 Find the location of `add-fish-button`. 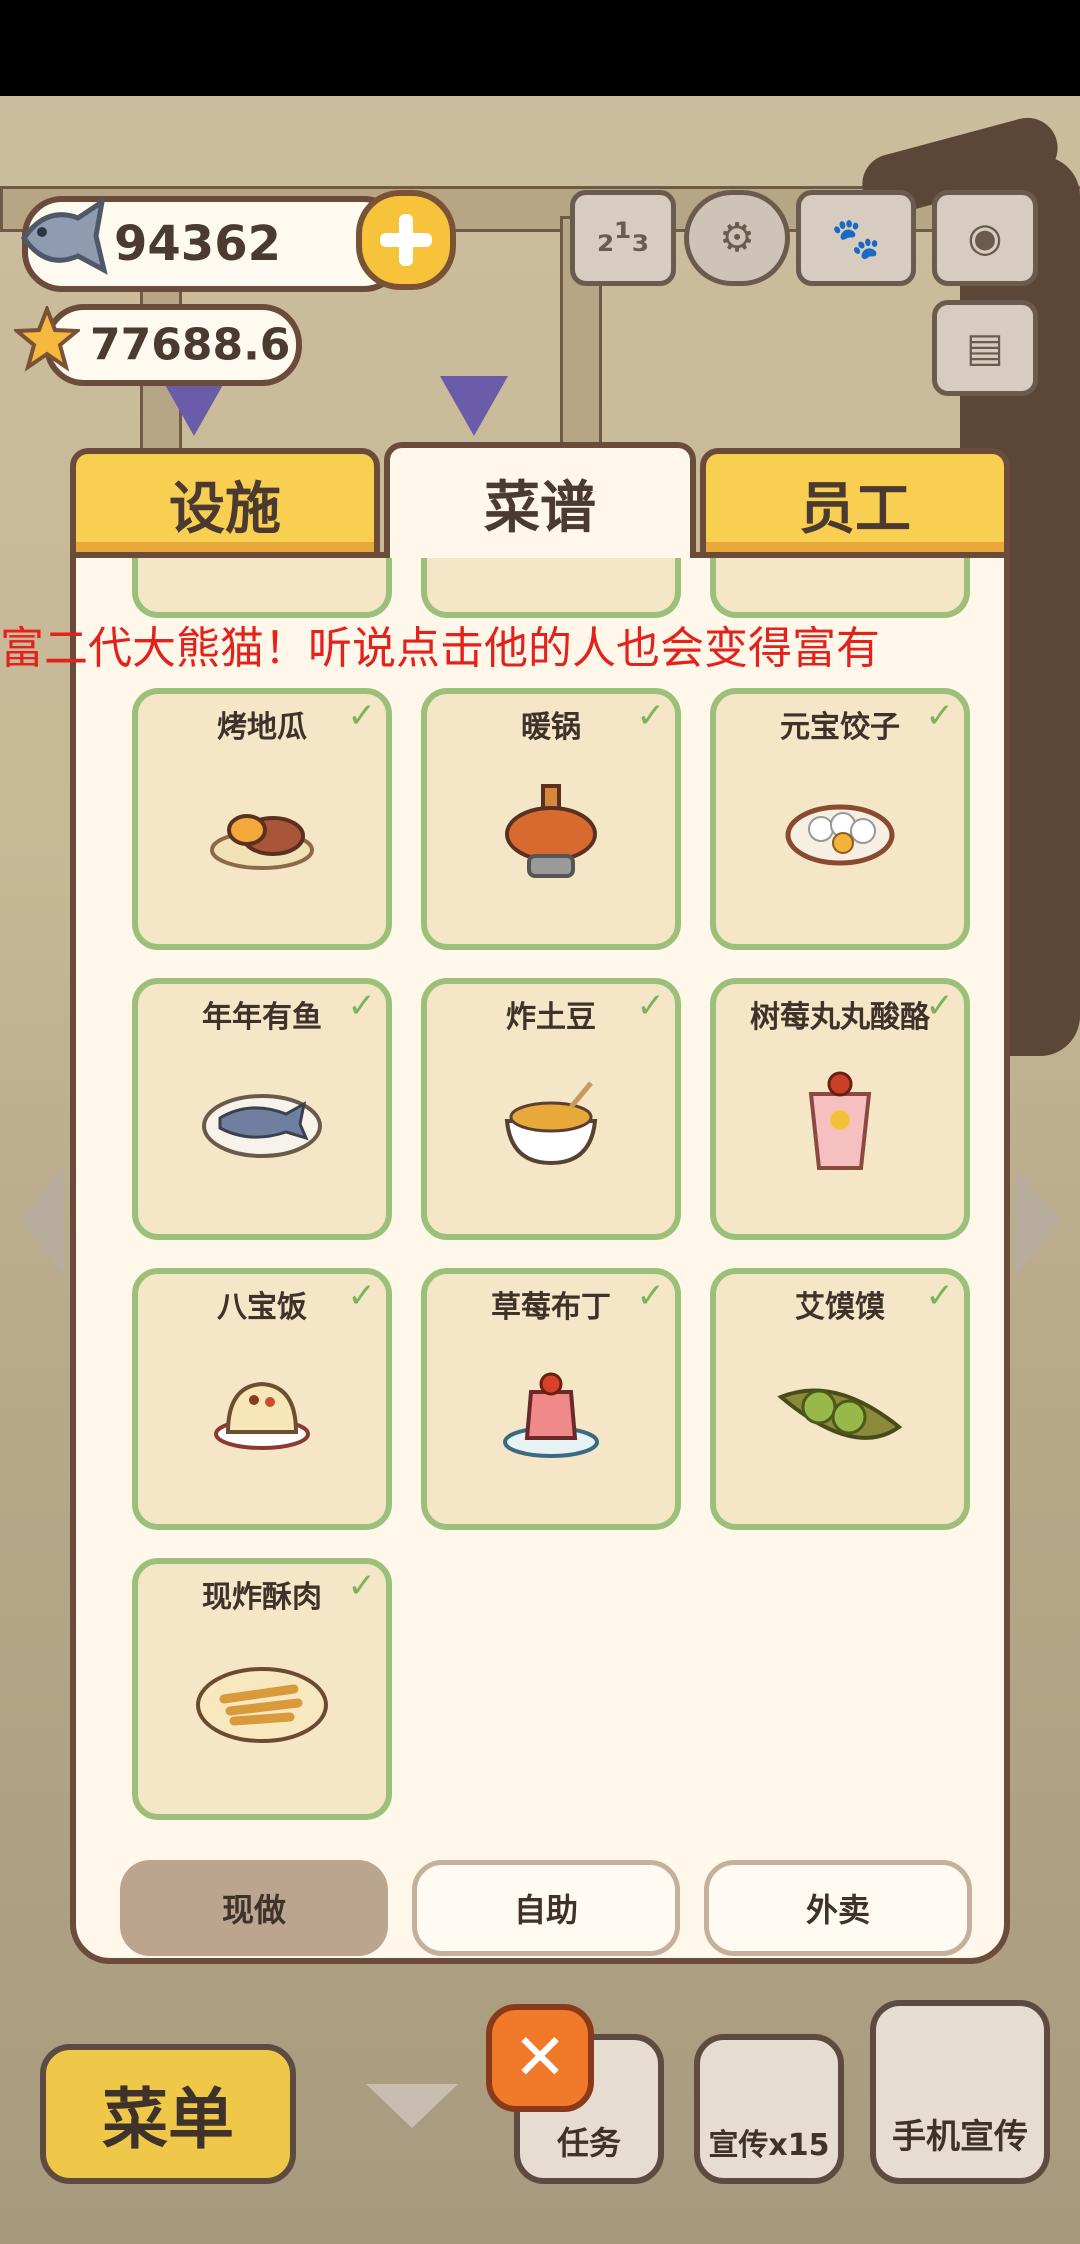

add-fish-button is located at coordinates (406, 240).